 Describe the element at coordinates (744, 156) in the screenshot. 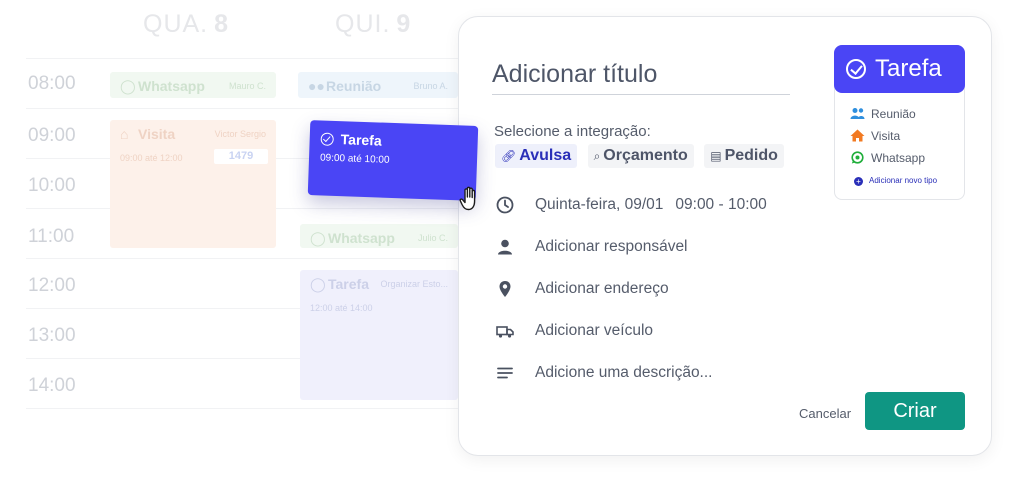

I see `integration-chip-pedido: ▤ Pedido` at that location.